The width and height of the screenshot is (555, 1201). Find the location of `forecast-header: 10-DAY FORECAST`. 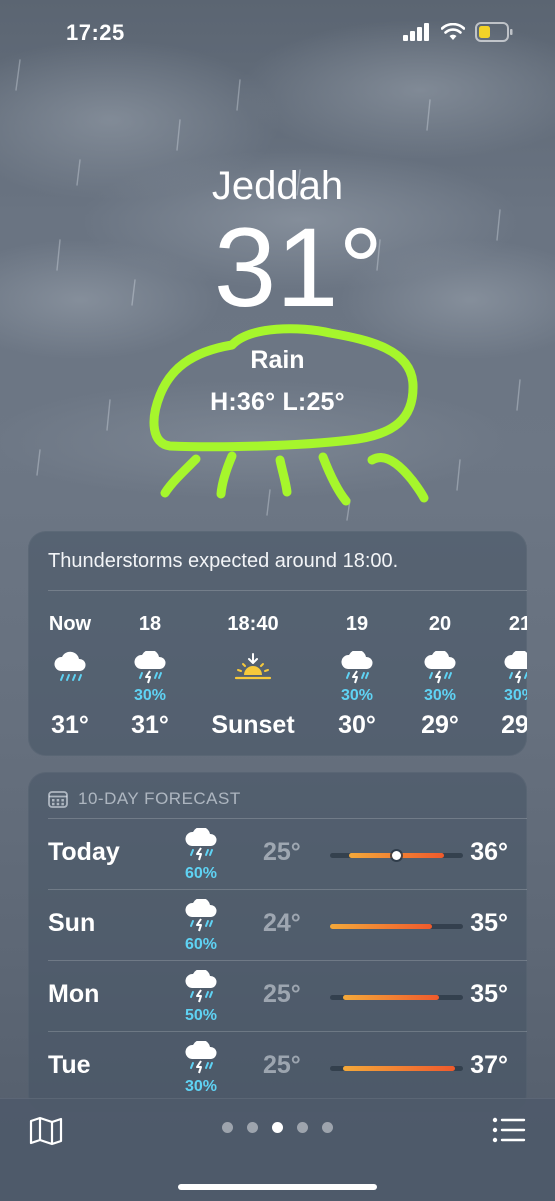

forecast-header: 10-DAY FORECAST is located at coordinates (144, 799).